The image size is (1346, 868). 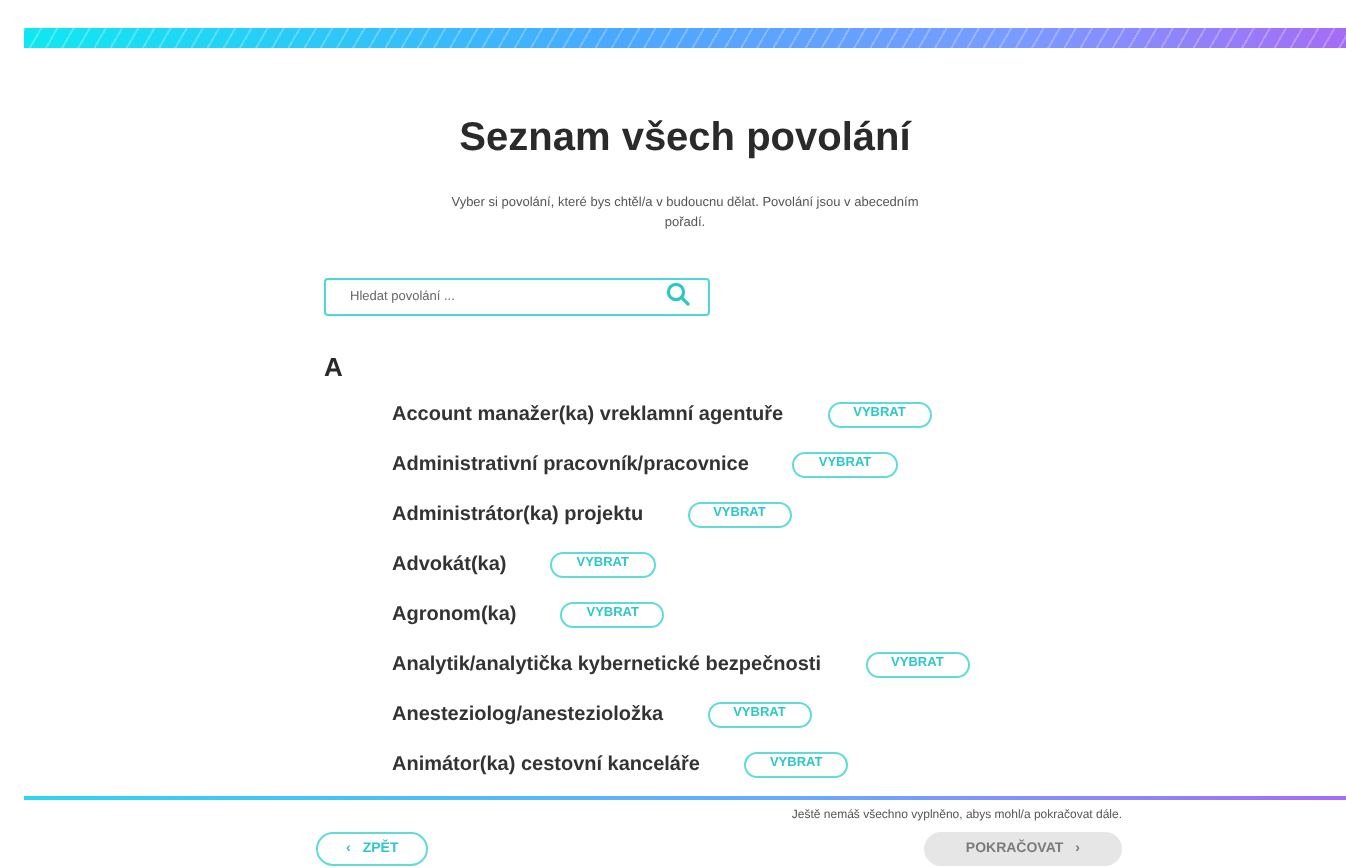 What do you see at coordinates (570, 465) in the screenshot?
I see `occupation-name: Administrativní pracovník/pracovnice` at bounding box center [570, 465].